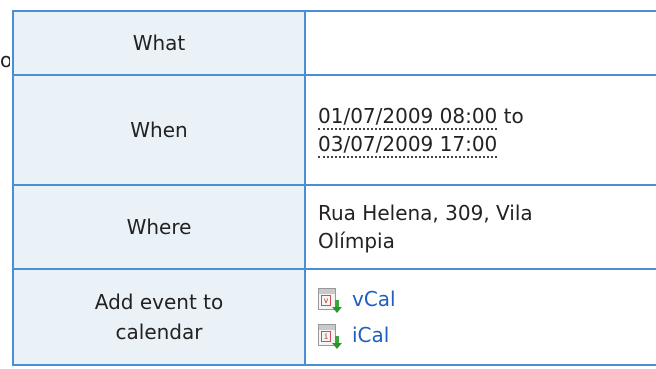 The image size is (656, 369). What do you see at coordinates (487, 299) in the screenshot?
I see `vcal-link-row: v vCal` at bounding box center [487, 299].